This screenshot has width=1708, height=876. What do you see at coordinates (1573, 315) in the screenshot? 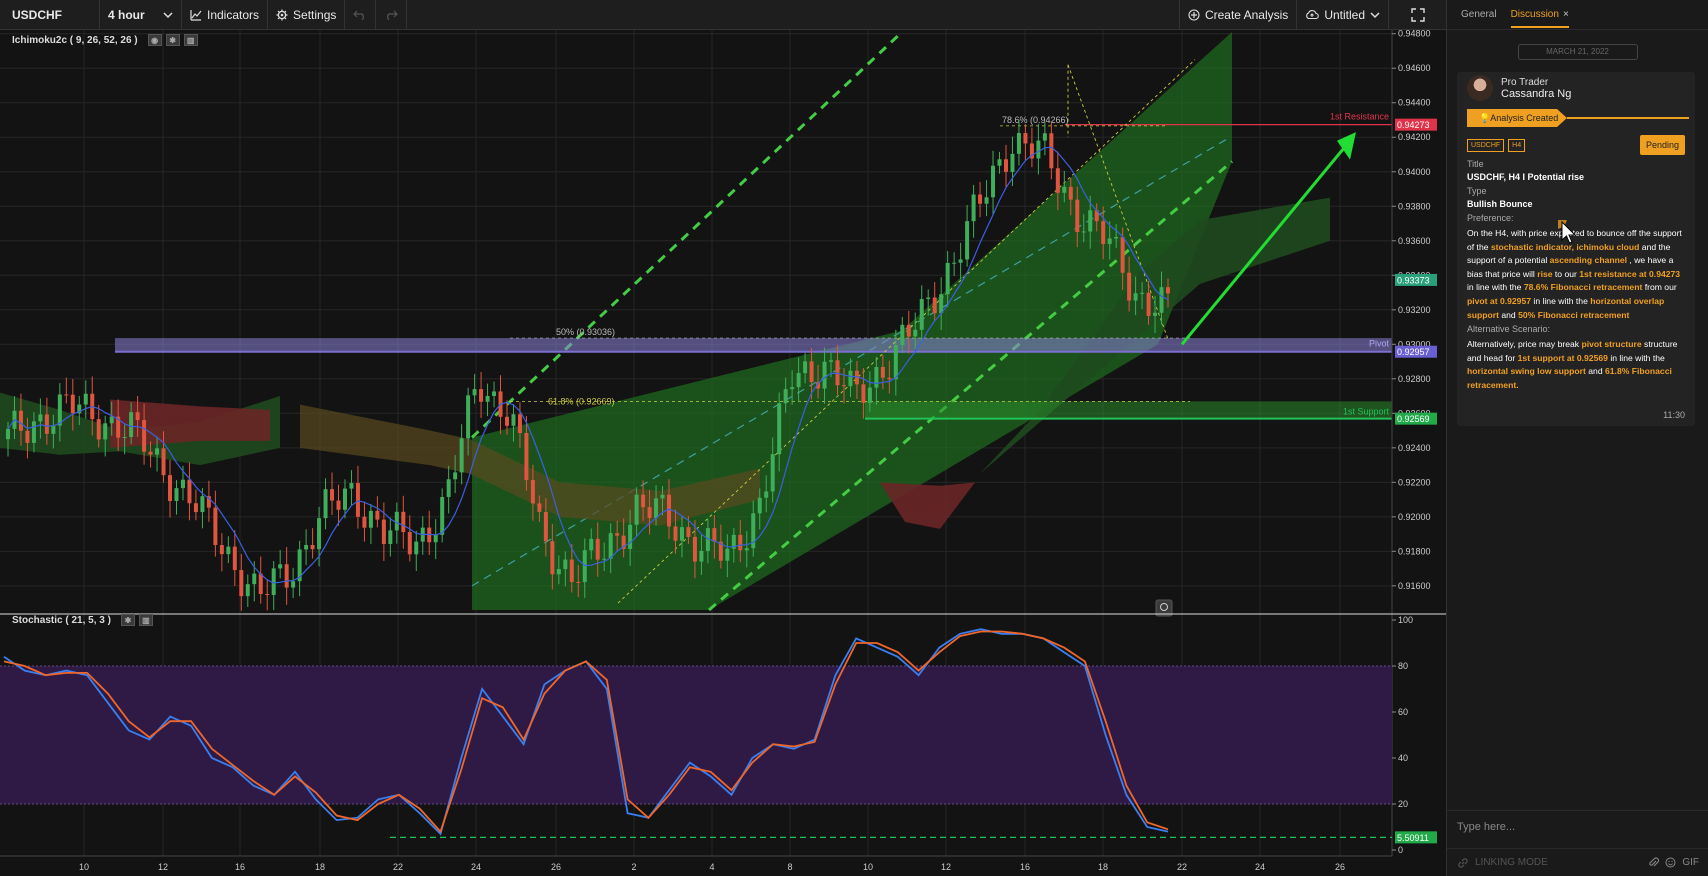
I see `highlight-text: 50% Fibonacci retracement` at bounding box center [1573, 315].